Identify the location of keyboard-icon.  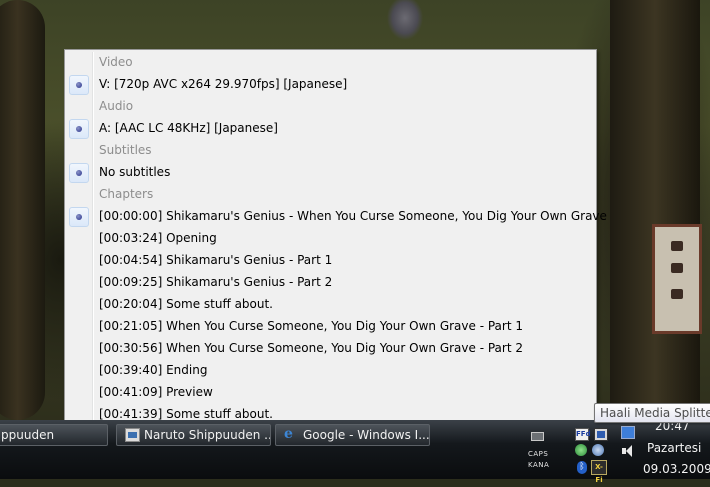
(537, 436).